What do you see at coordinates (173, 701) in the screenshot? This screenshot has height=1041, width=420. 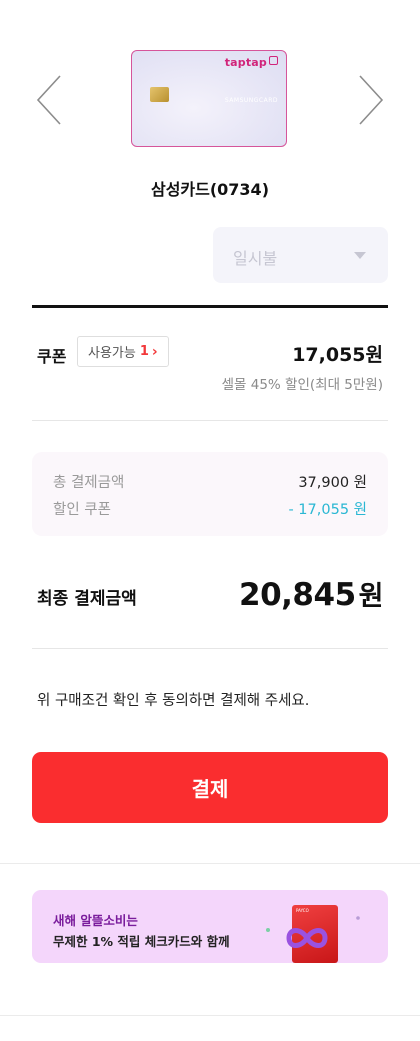 I see `purchase-notice: 위 구매조건 확인 후 동의하면 결제해 주세요.` at bounding box center [173, 701].